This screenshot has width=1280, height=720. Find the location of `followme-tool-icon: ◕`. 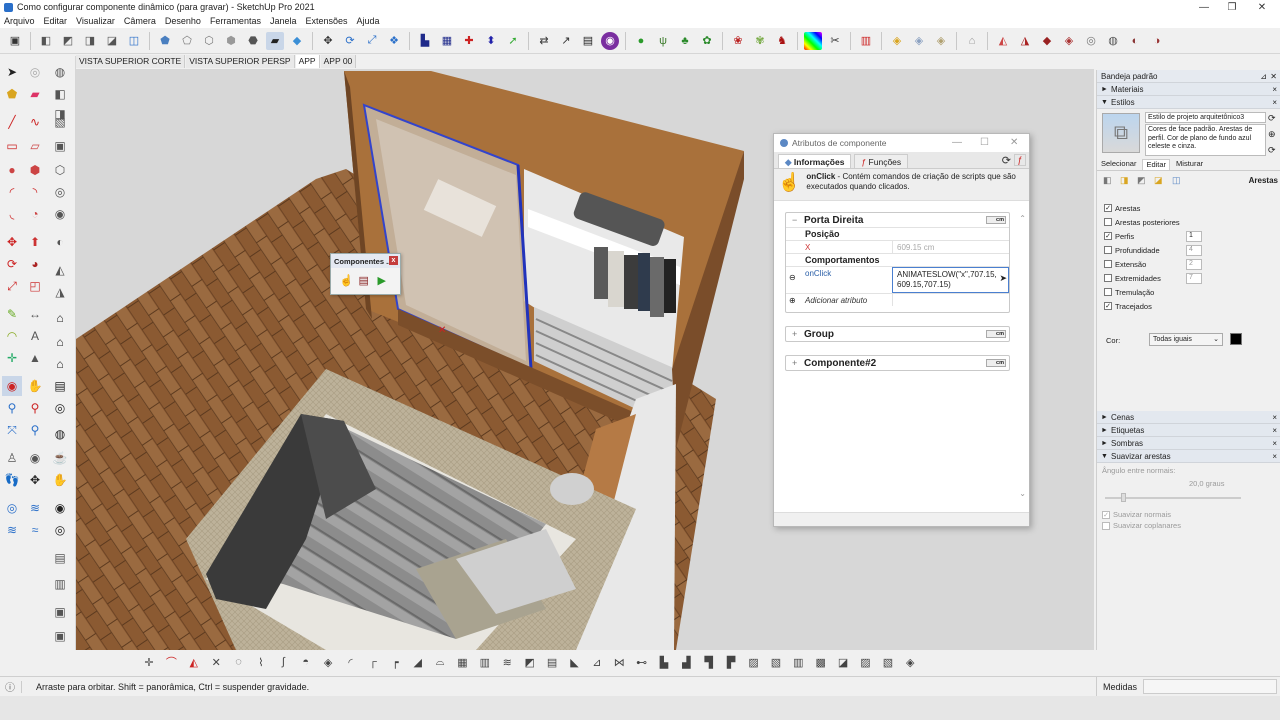

followme-tool-icon: ◕ is located at coordinates (35, 264).